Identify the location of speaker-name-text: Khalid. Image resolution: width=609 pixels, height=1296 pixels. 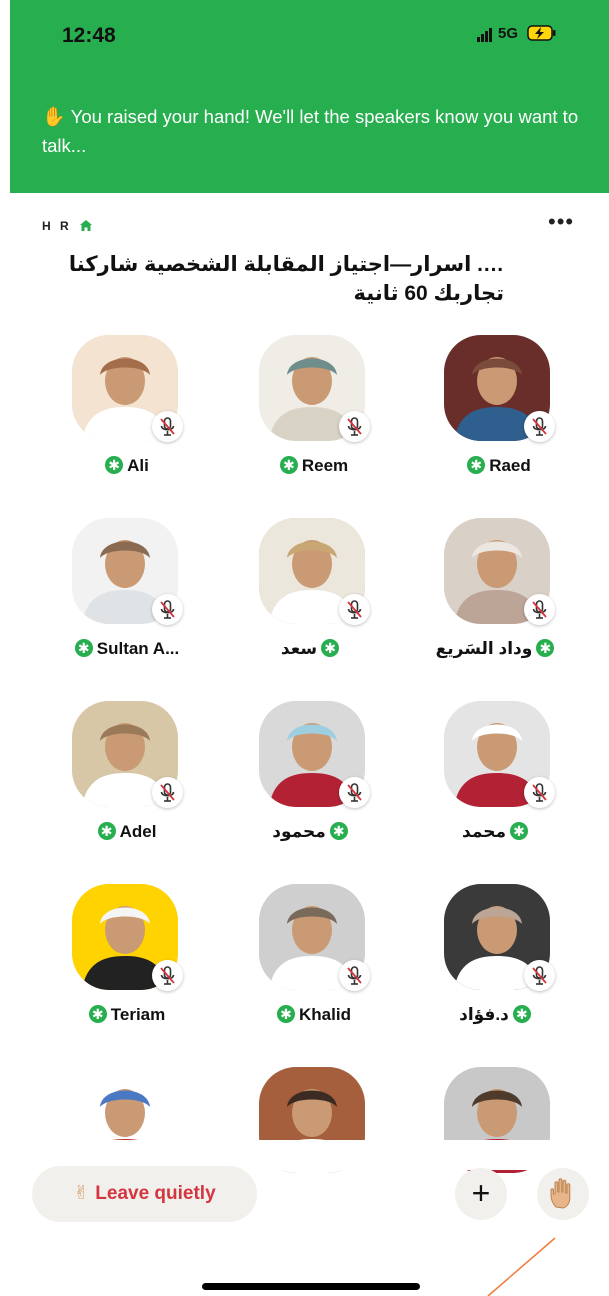
(325, 1014).